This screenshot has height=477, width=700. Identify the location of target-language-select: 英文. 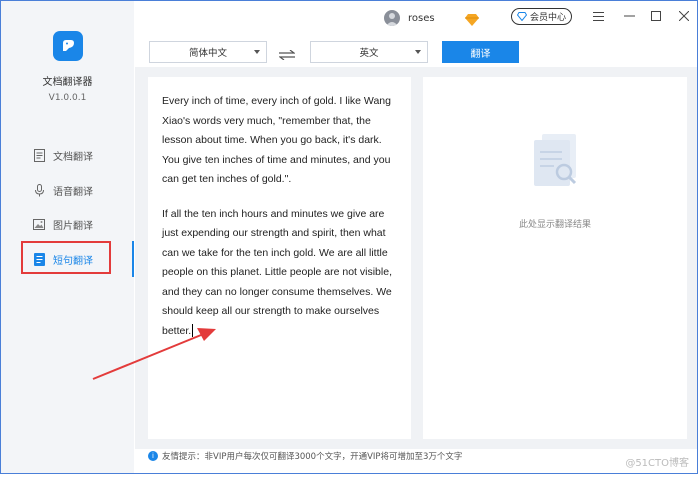
(369, 52).